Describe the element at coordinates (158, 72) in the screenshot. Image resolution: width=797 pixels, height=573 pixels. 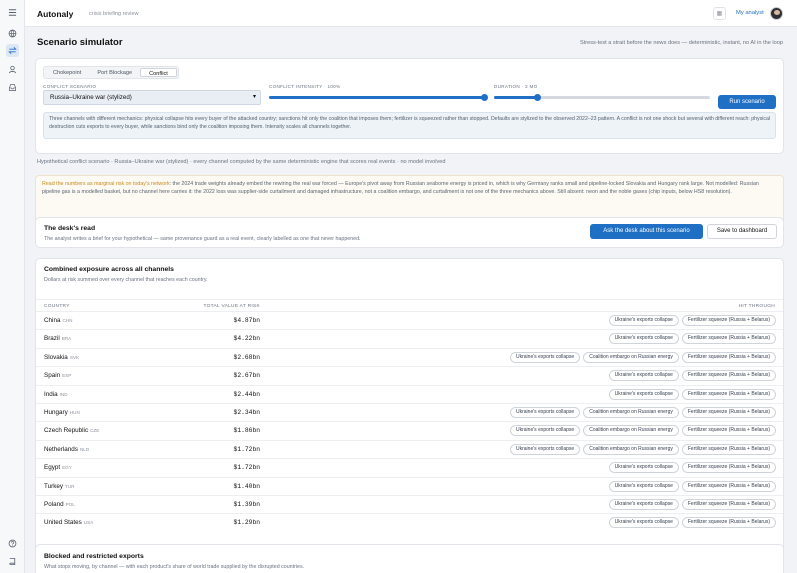
I see `tab-conflict: Conflict` at that location.